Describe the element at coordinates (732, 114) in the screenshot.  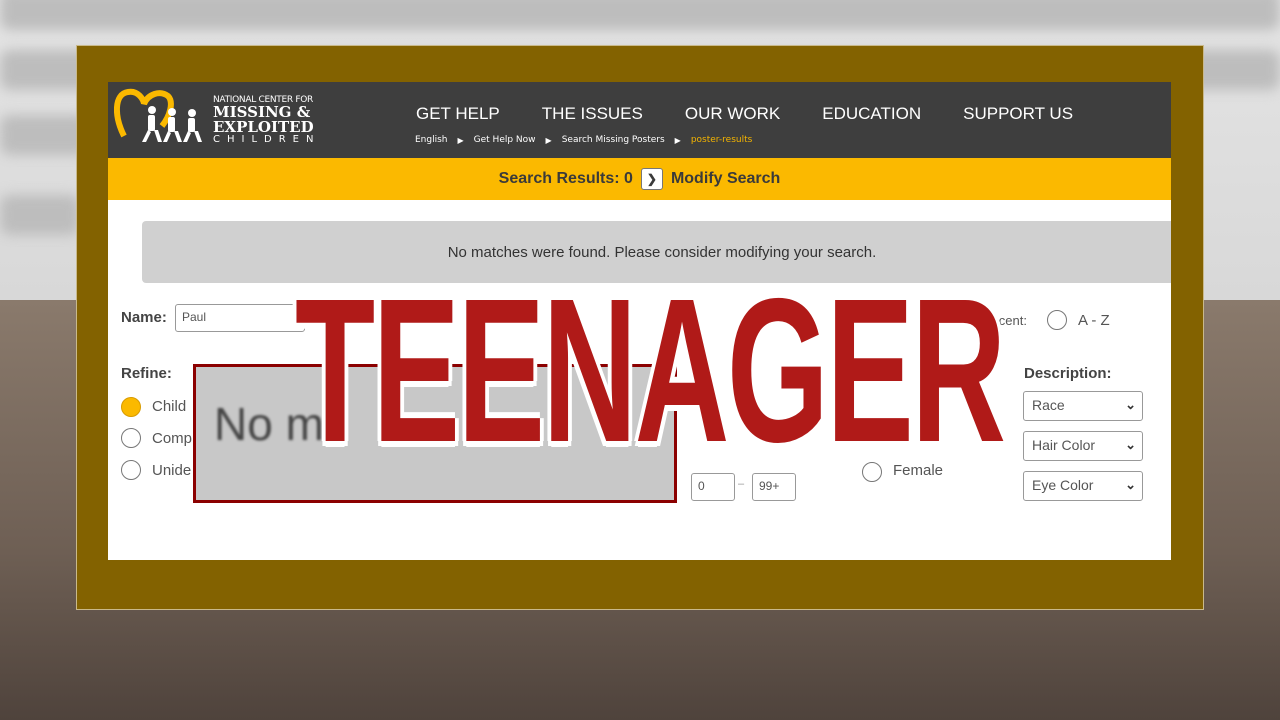
I see `nav-our-work: OUR WORK` at that location.